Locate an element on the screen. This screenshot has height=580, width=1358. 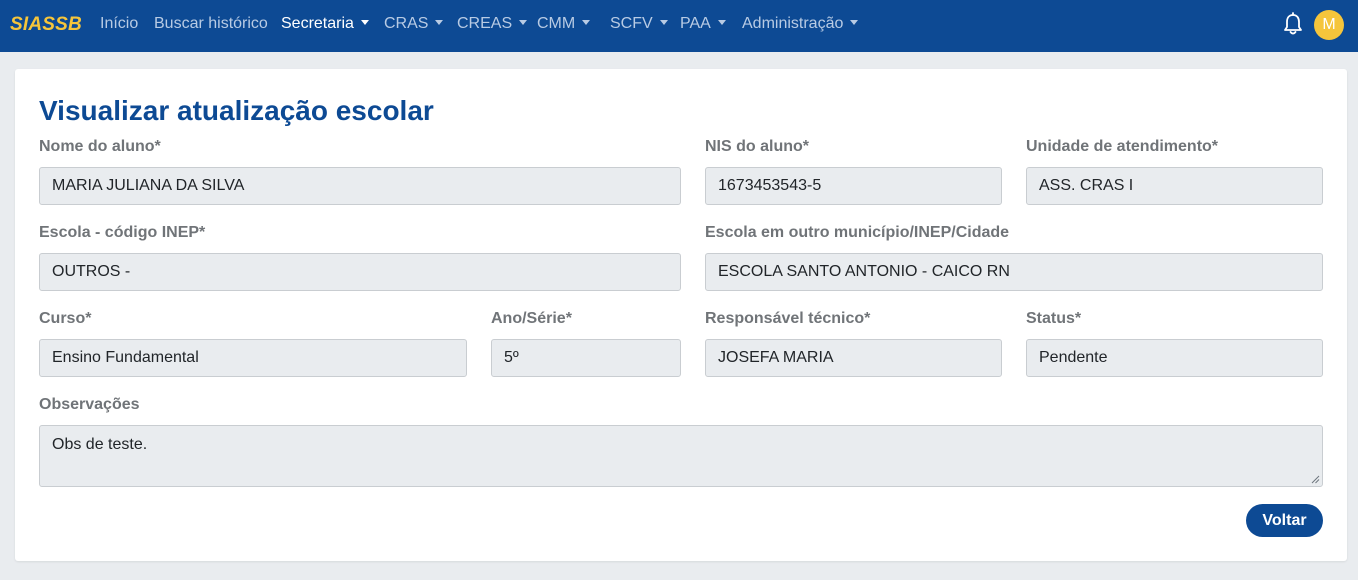
brand-logo: SIASSB is located at coordinates (46, 25).